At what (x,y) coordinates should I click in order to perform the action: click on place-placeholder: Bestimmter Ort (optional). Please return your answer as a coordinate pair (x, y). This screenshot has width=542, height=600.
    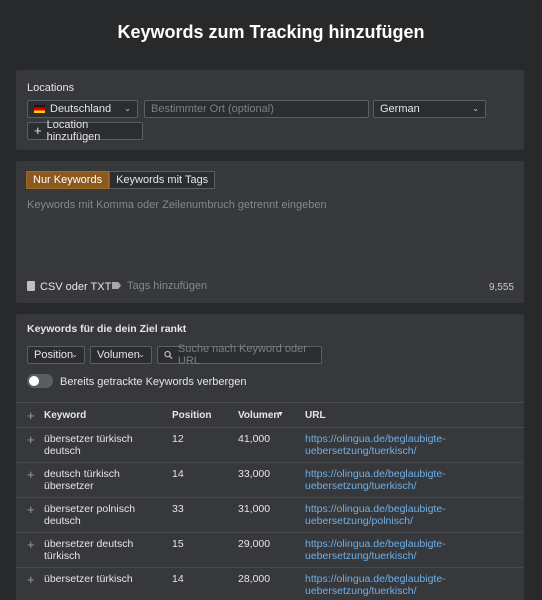
    Looking at the image, I should click on (212, 109).